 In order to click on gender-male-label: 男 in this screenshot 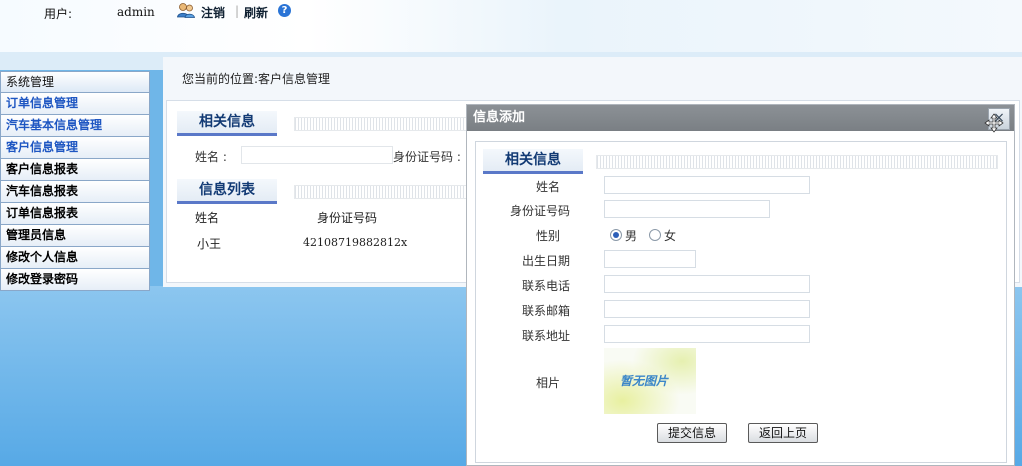, I will do `click(631, 236)`.